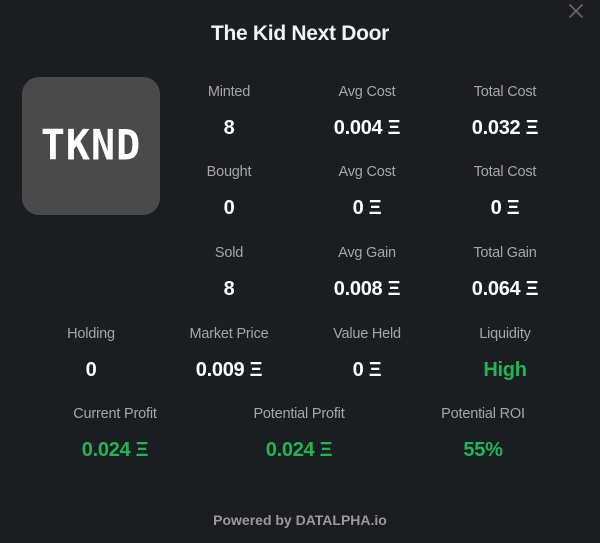 This screenshot has height=543, width=600. I want to click on sold-avg-gain-value: 0.008 Ξ, so click(367, 289).